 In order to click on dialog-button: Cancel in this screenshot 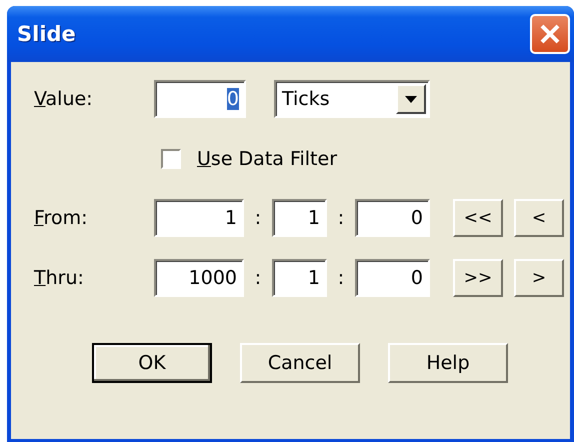, I will do `click(300, 363)`.